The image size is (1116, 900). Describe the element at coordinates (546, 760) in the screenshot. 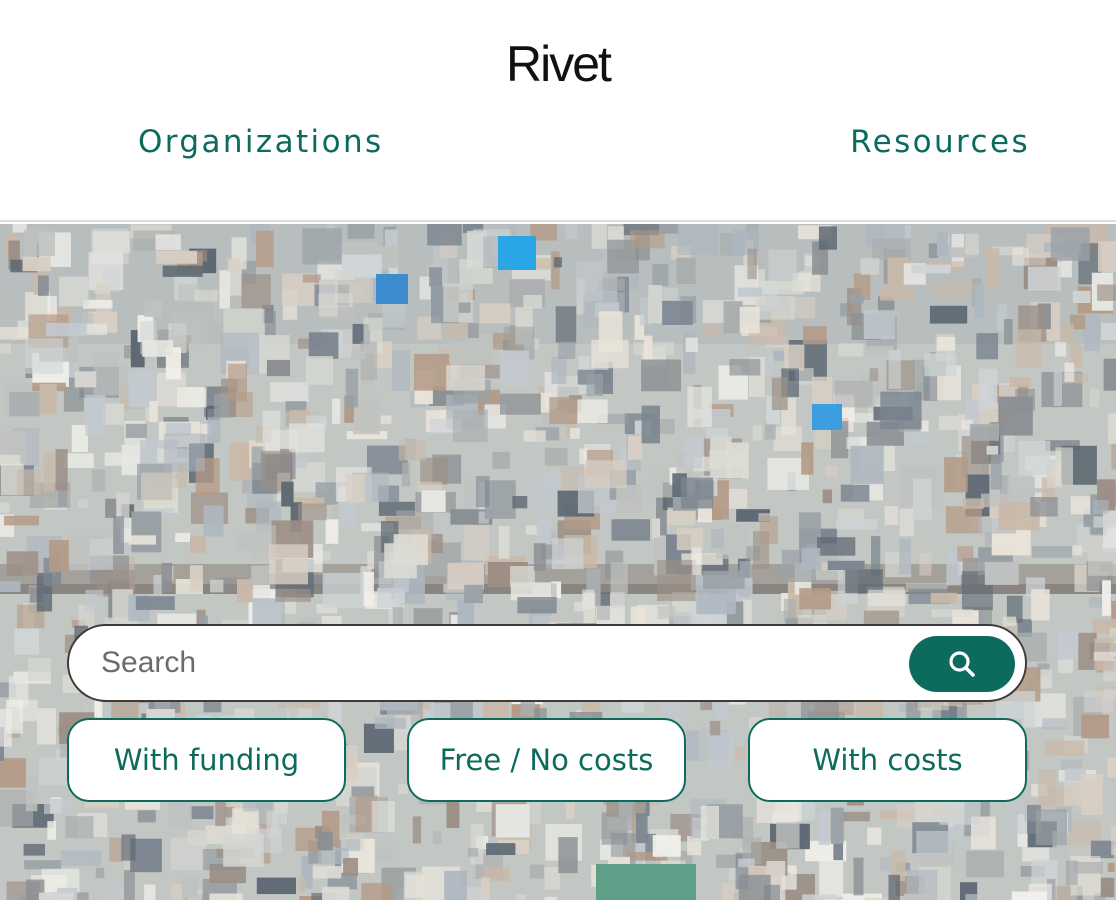

I see `filter-free-no-costs: Free / No costs` at that location.